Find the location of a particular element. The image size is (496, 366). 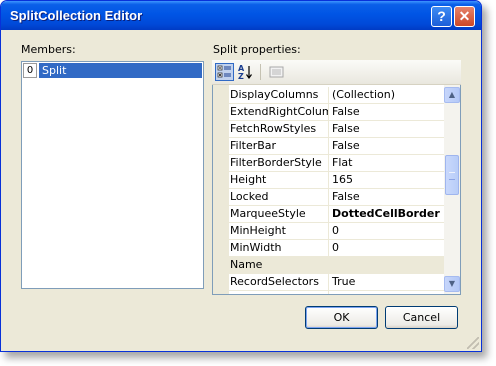

vertical-scrollbar: ▲ ▼ is located at coordinates (452, 189).